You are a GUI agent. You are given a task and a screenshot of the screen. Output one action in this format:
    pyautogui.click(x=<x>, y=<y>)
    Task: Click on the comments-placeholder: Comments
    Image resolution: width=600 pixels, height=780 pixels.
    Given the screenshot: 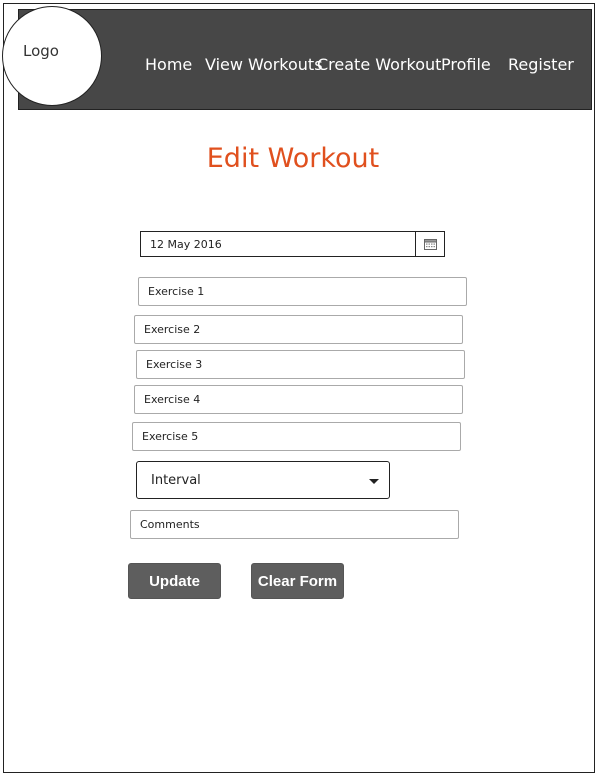 What is the action you would take?
    pyautogui.click(x=170, y=524)
    